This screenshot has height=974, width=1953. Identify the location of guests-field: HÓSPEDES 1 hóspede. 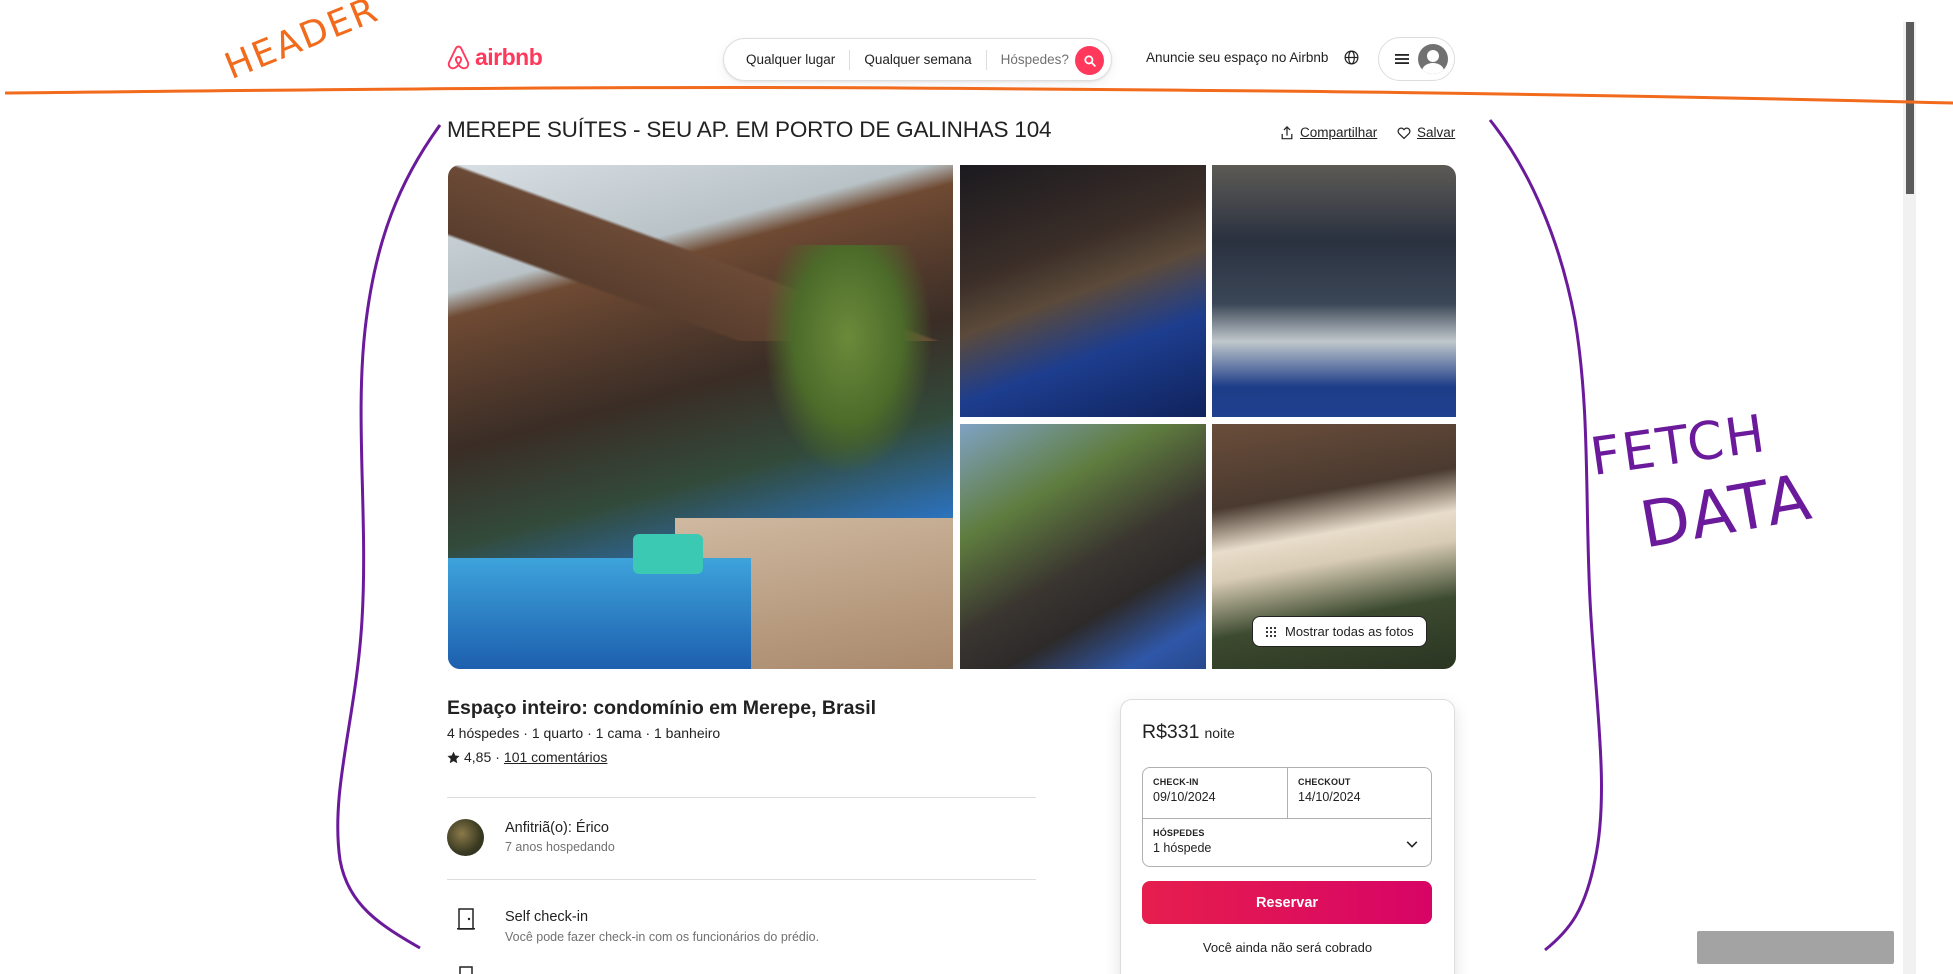
(1287, 843).